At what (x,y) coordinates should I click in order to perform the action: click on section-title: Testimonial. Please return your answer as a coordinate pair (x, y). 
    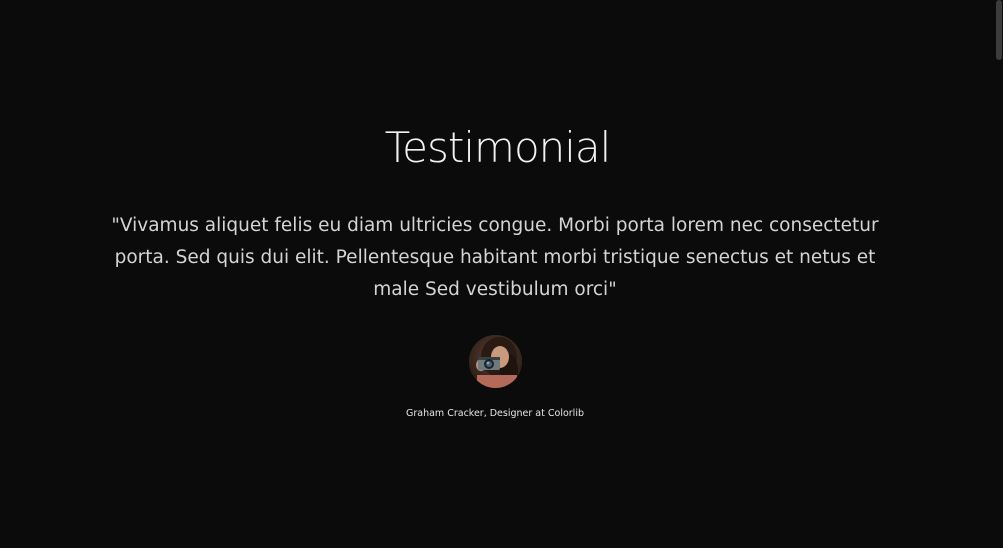
    Looking at the image, I should click on (498, 147).